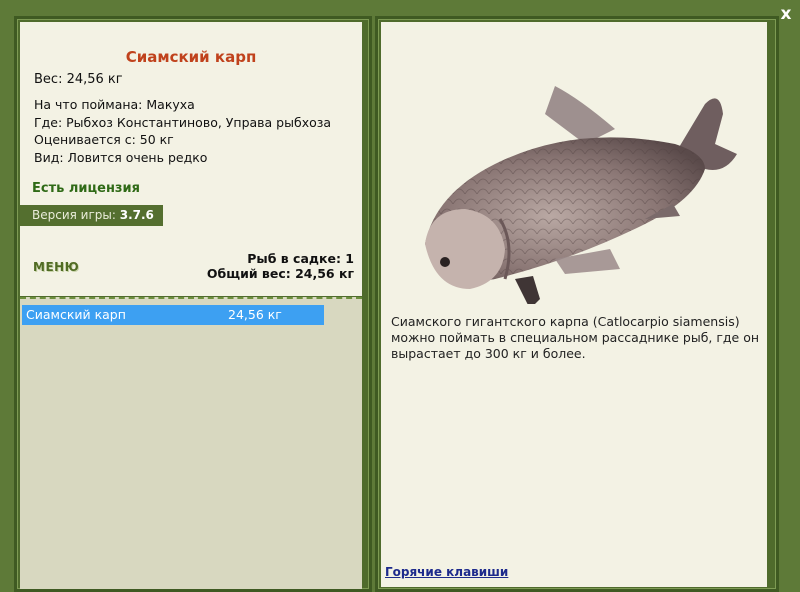  I want to click on rarity-line: Вид: Ловится очень редко, so click(121, 157).